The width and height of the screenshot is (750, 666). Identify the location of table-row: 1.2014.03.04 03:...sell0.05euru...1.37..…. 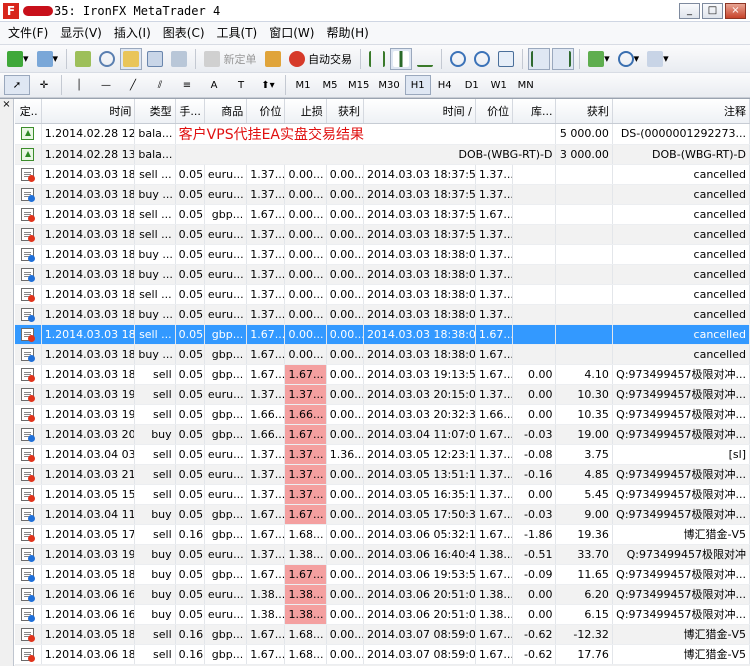
(382, 454).